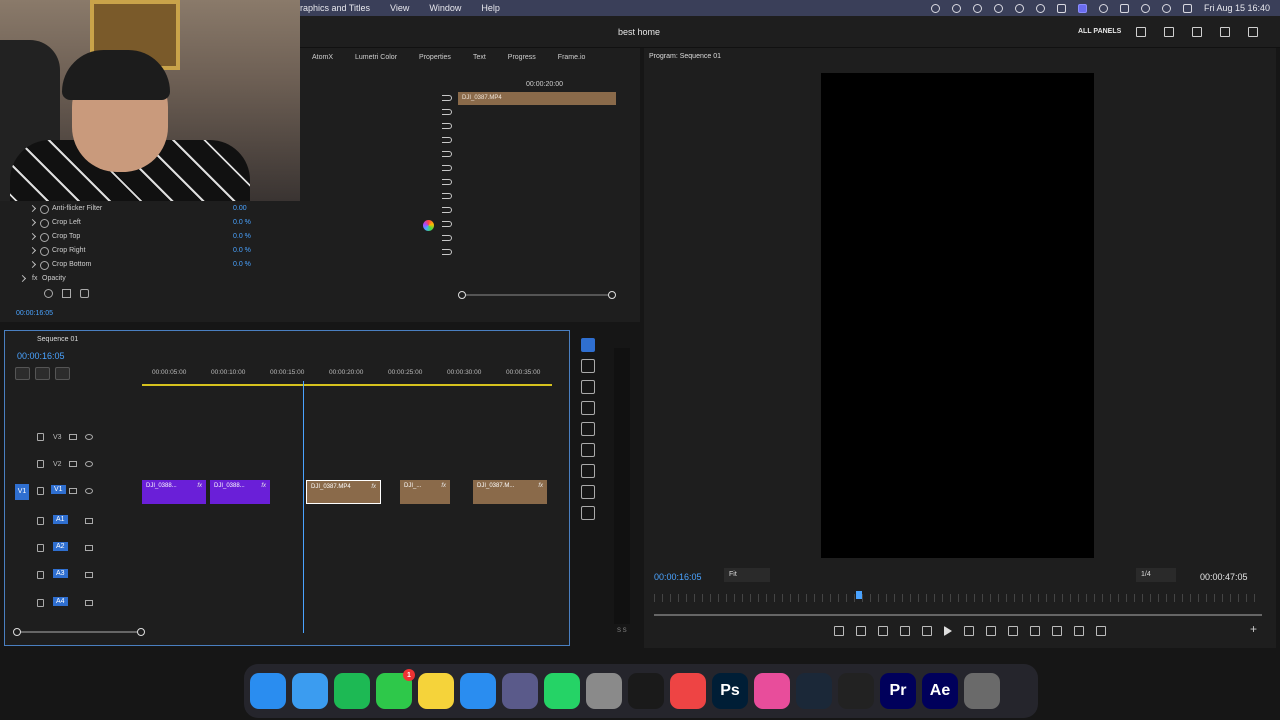 The width and height of the screenshot is (1280, 720). What do you see at coordinates (1253, 32) in the screenshot?
I see `fullscreen-icon` at bounding box center [1253, 32].